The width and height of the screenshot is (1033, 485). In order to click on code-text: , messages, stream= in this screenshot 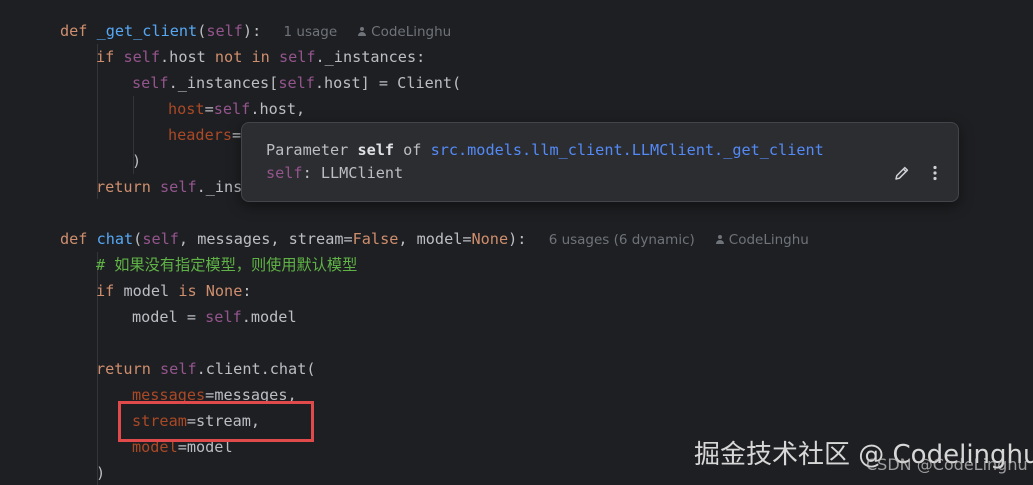, I will do `click(265, 239)`.